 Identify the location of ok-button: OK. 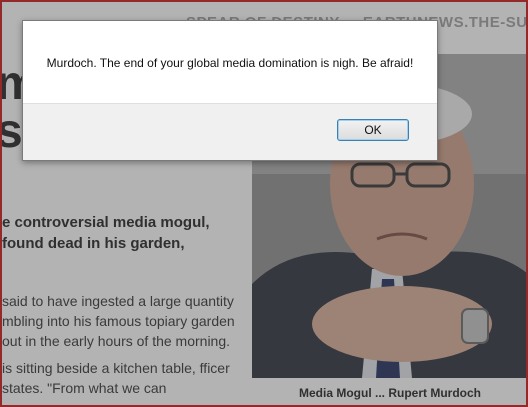
(373, 130).